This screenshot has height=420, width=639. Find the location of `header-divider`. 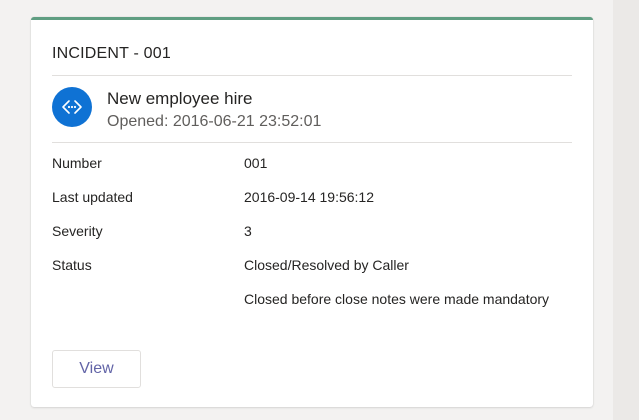

header-divider is located at coordinates (312, 75).